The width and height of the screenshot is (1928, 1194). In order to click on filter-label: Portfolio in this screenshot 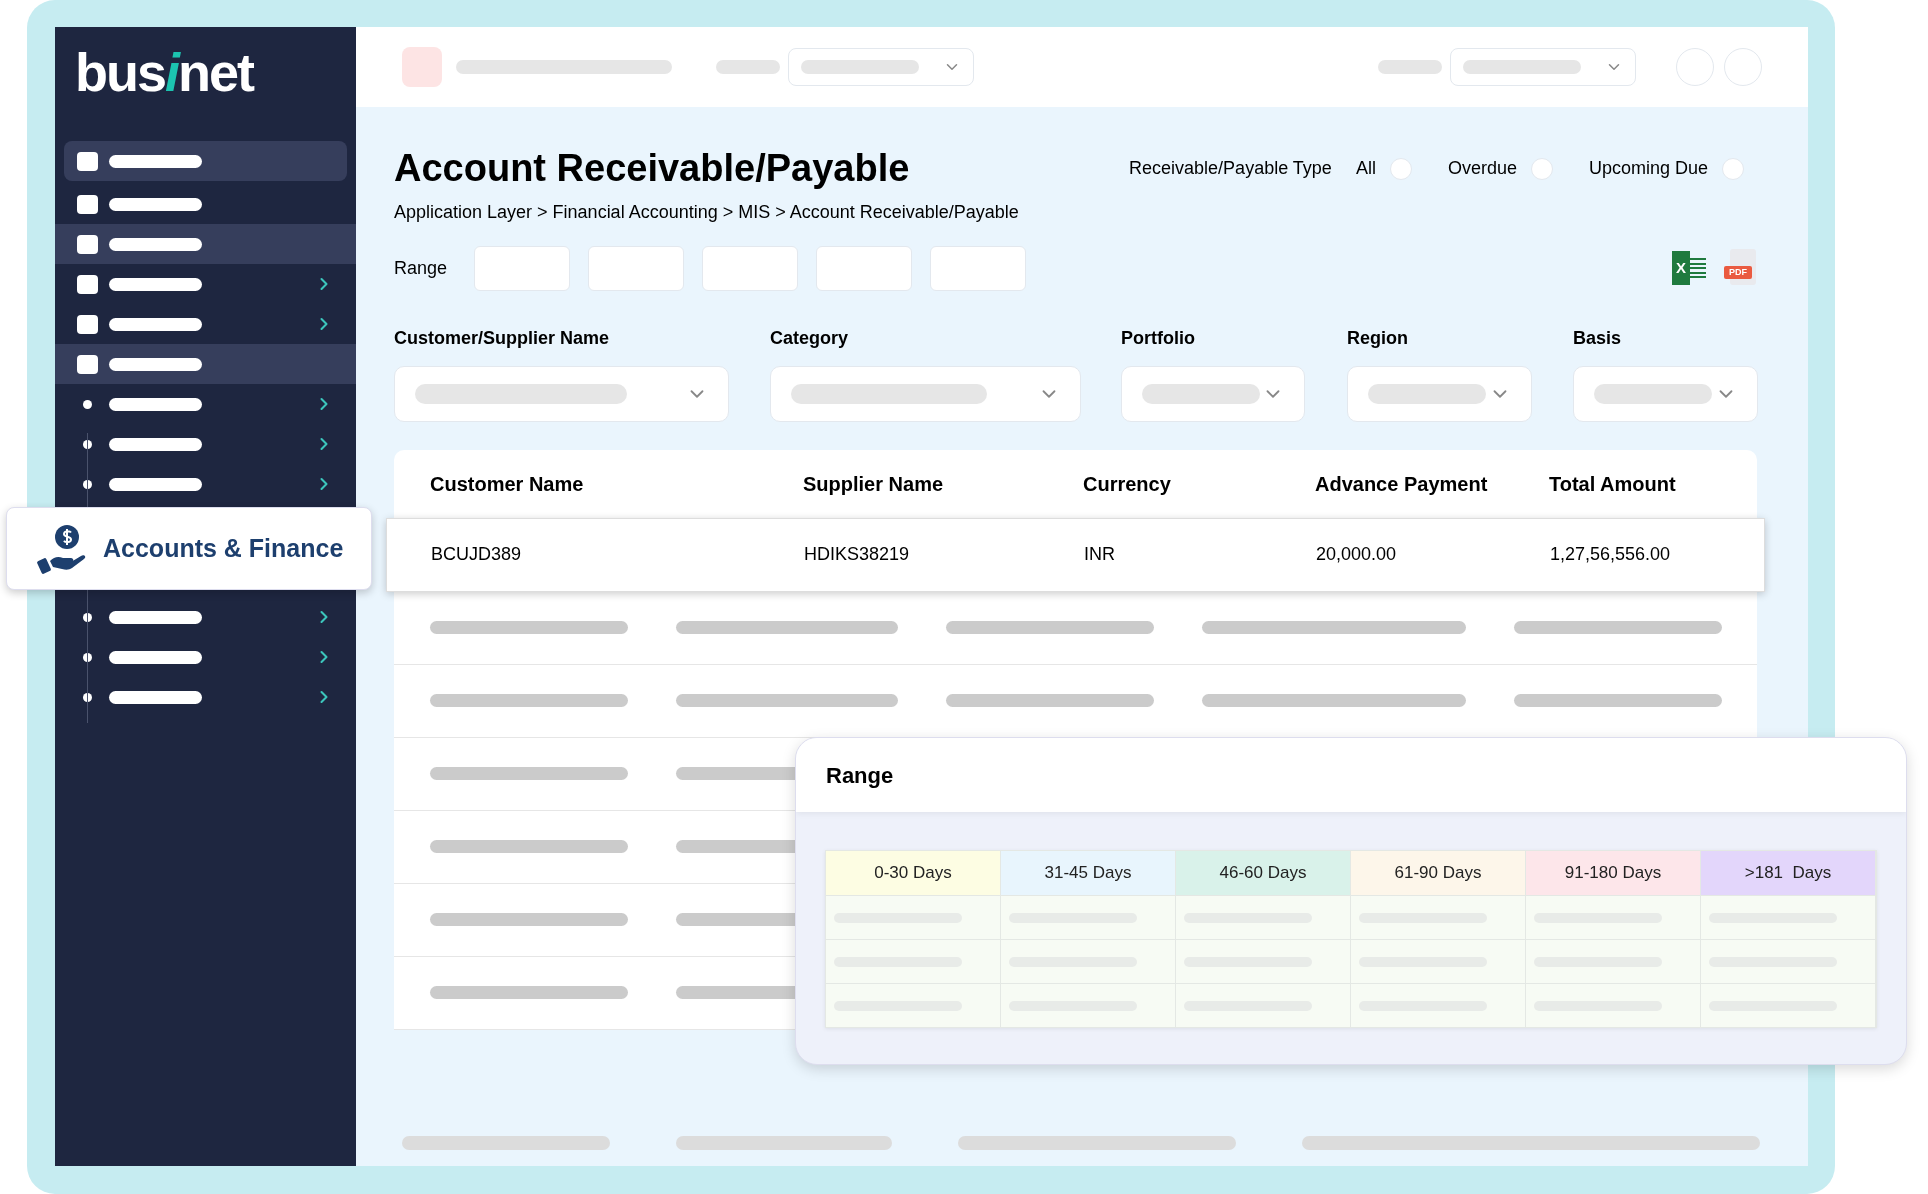, I will do `click(1158, 338)`.